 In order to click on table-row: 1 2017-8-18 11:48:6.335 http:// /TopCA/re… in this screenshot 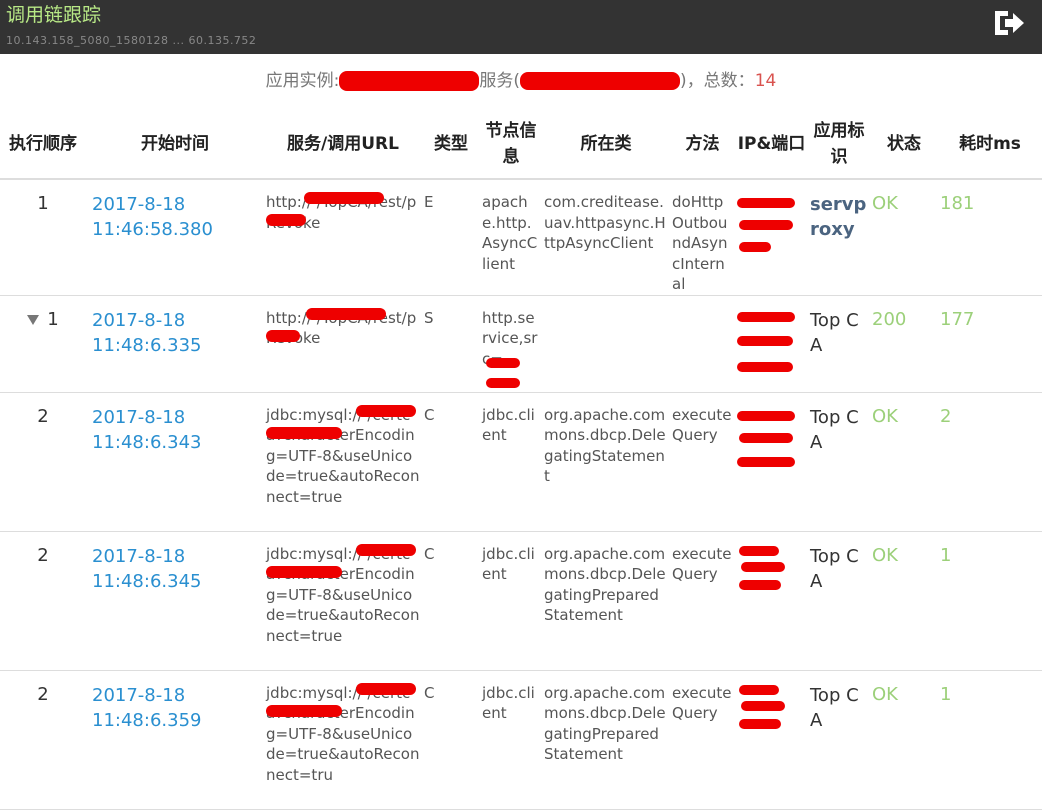, I will do `click(521, 344)`.